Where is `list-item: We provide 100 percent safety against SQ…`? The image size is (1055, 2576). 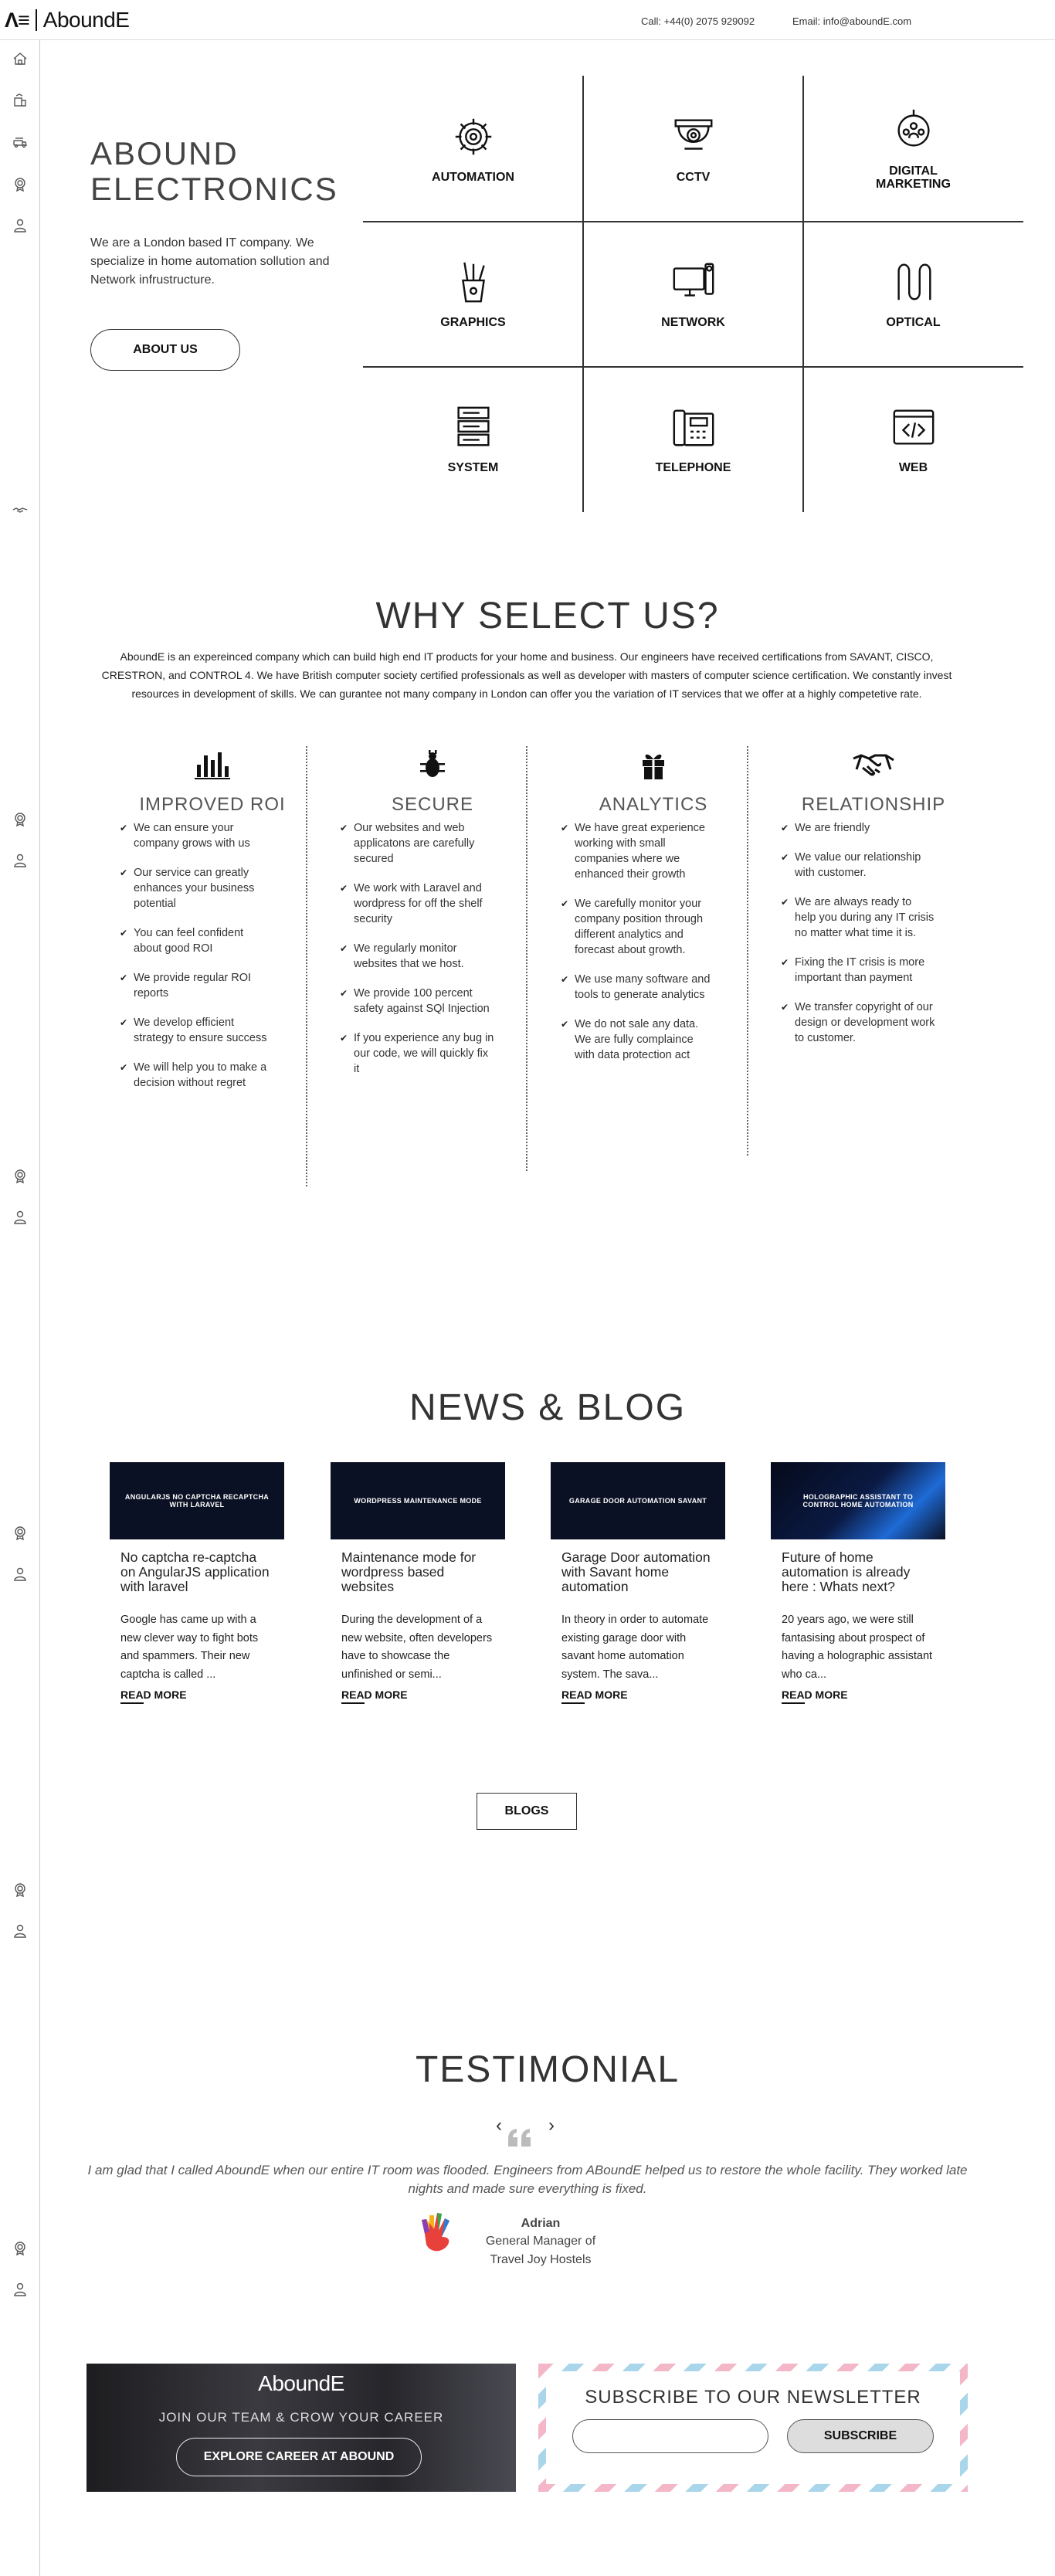
list-item: We provide 100 percent safety against SQ… is located at coordinates (417, 1001).